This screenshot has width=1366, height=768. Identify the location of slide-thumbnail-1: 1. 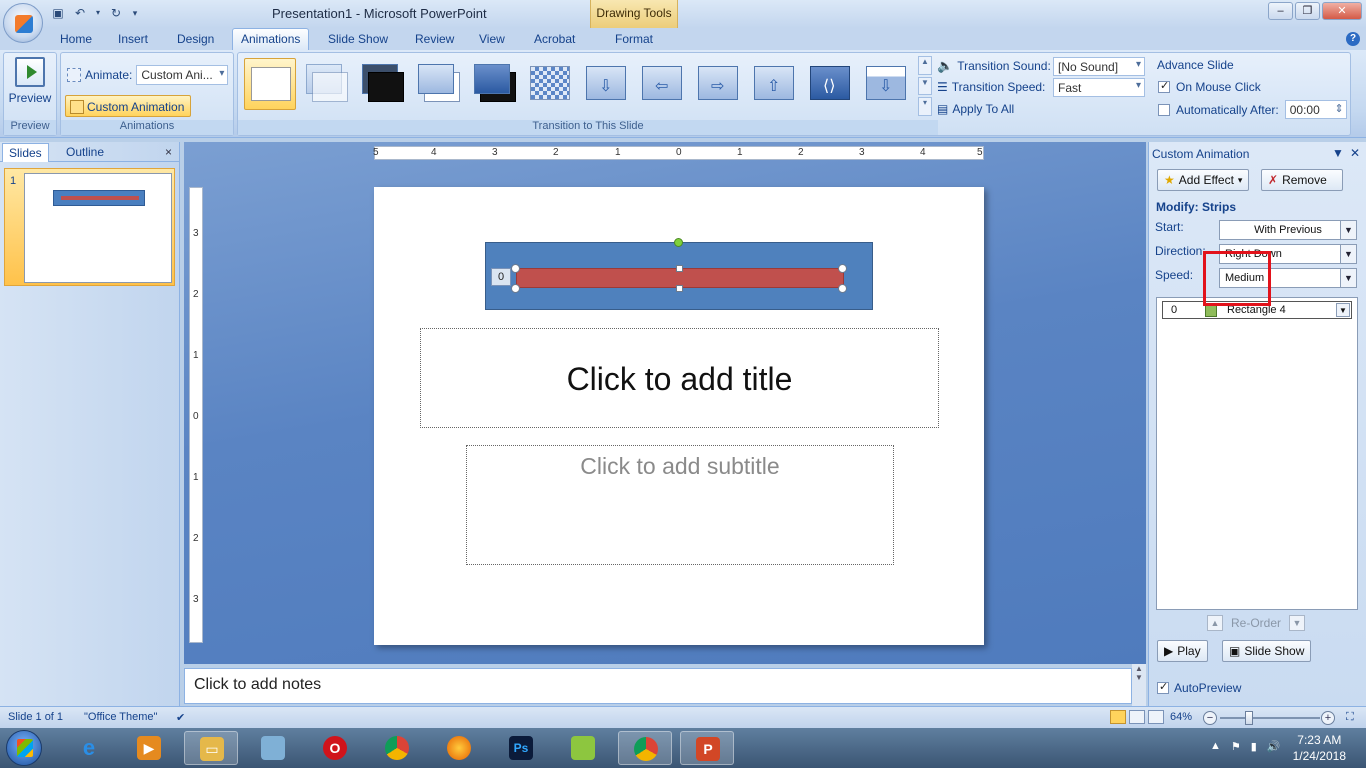
(89, 227).